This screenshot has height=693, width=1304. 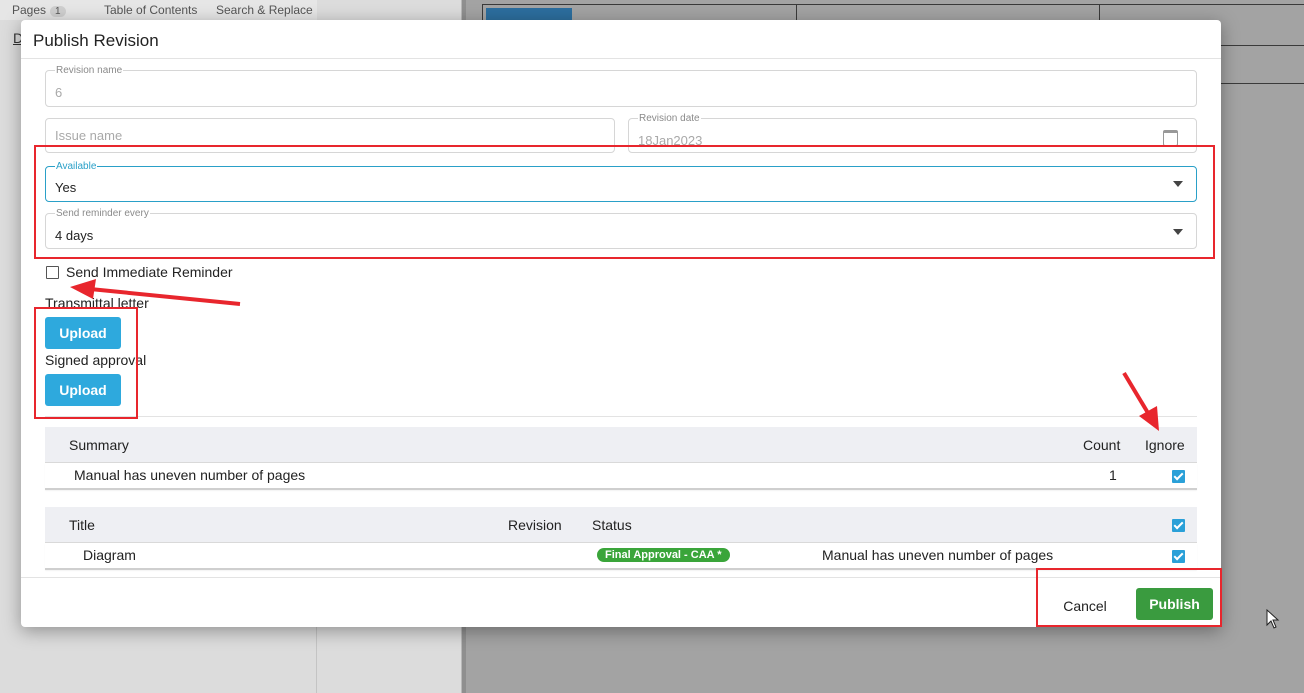 What do you see at coordinates (621, 416) in the screenshot?
I see `section-divider` at bounding box center [621, 416].